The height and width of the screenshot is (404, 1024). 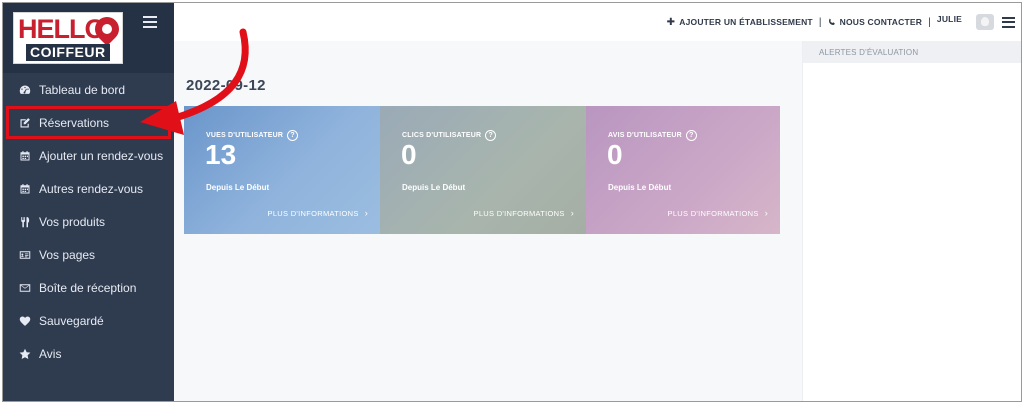 What do you see at coordinates (68, 52) in the screenshot?
I see `logo-coiffeur-text: COIFFEUR` at bounding box center [68, 52].